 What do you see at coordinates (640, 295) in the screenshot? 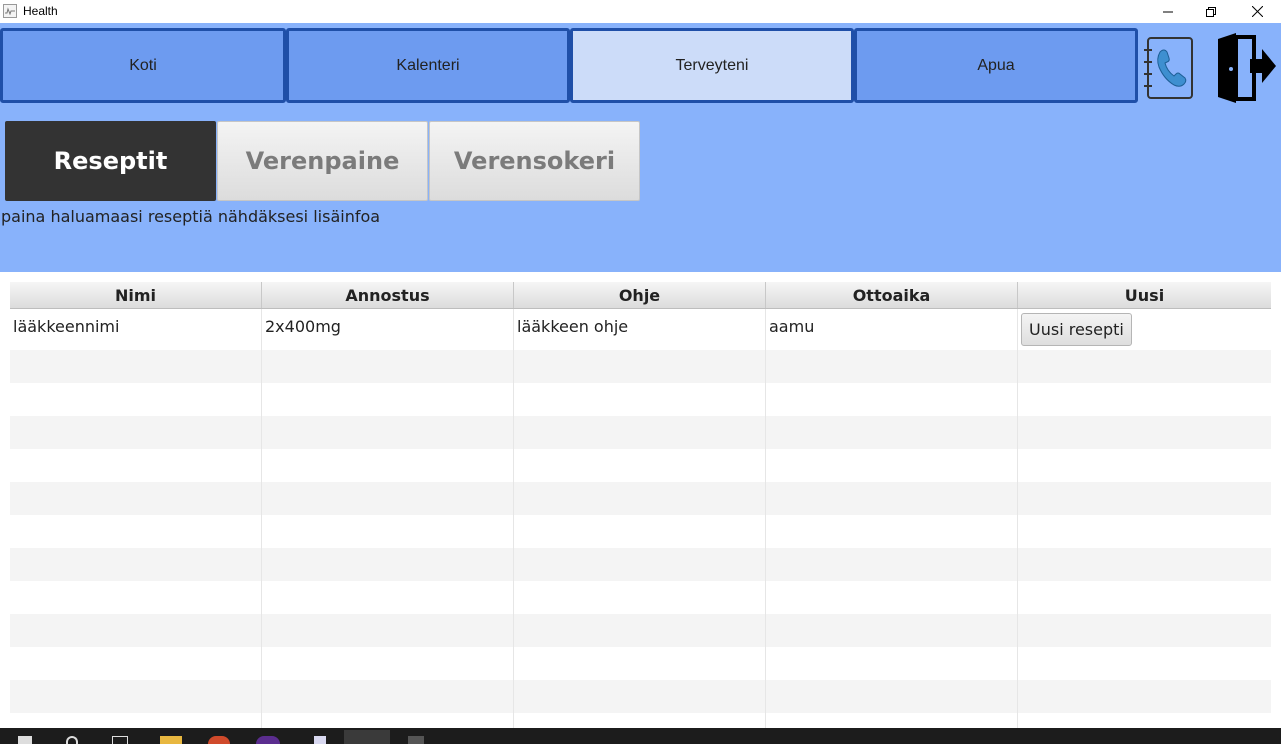
I see `column-header-ohje: Ohje` at bounding box center [640, 295].